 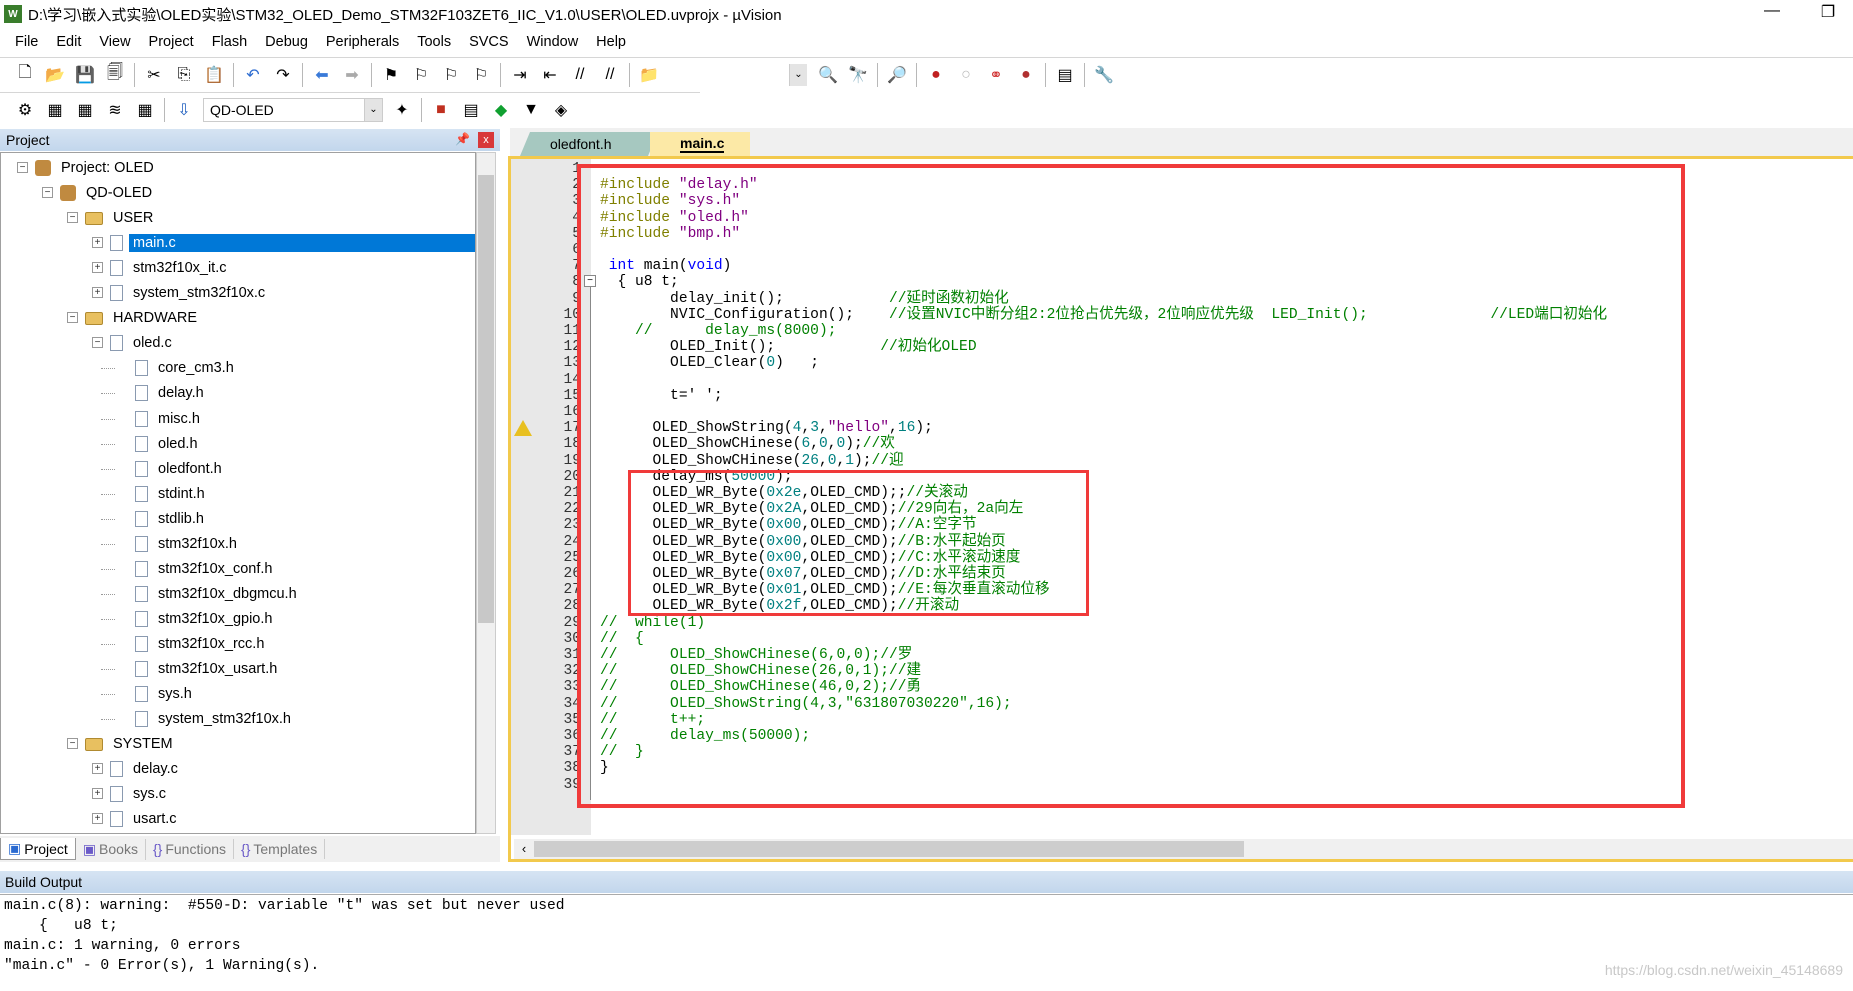 I want to click on tree-item: core_cm3.h, so click(x=186, y=368).